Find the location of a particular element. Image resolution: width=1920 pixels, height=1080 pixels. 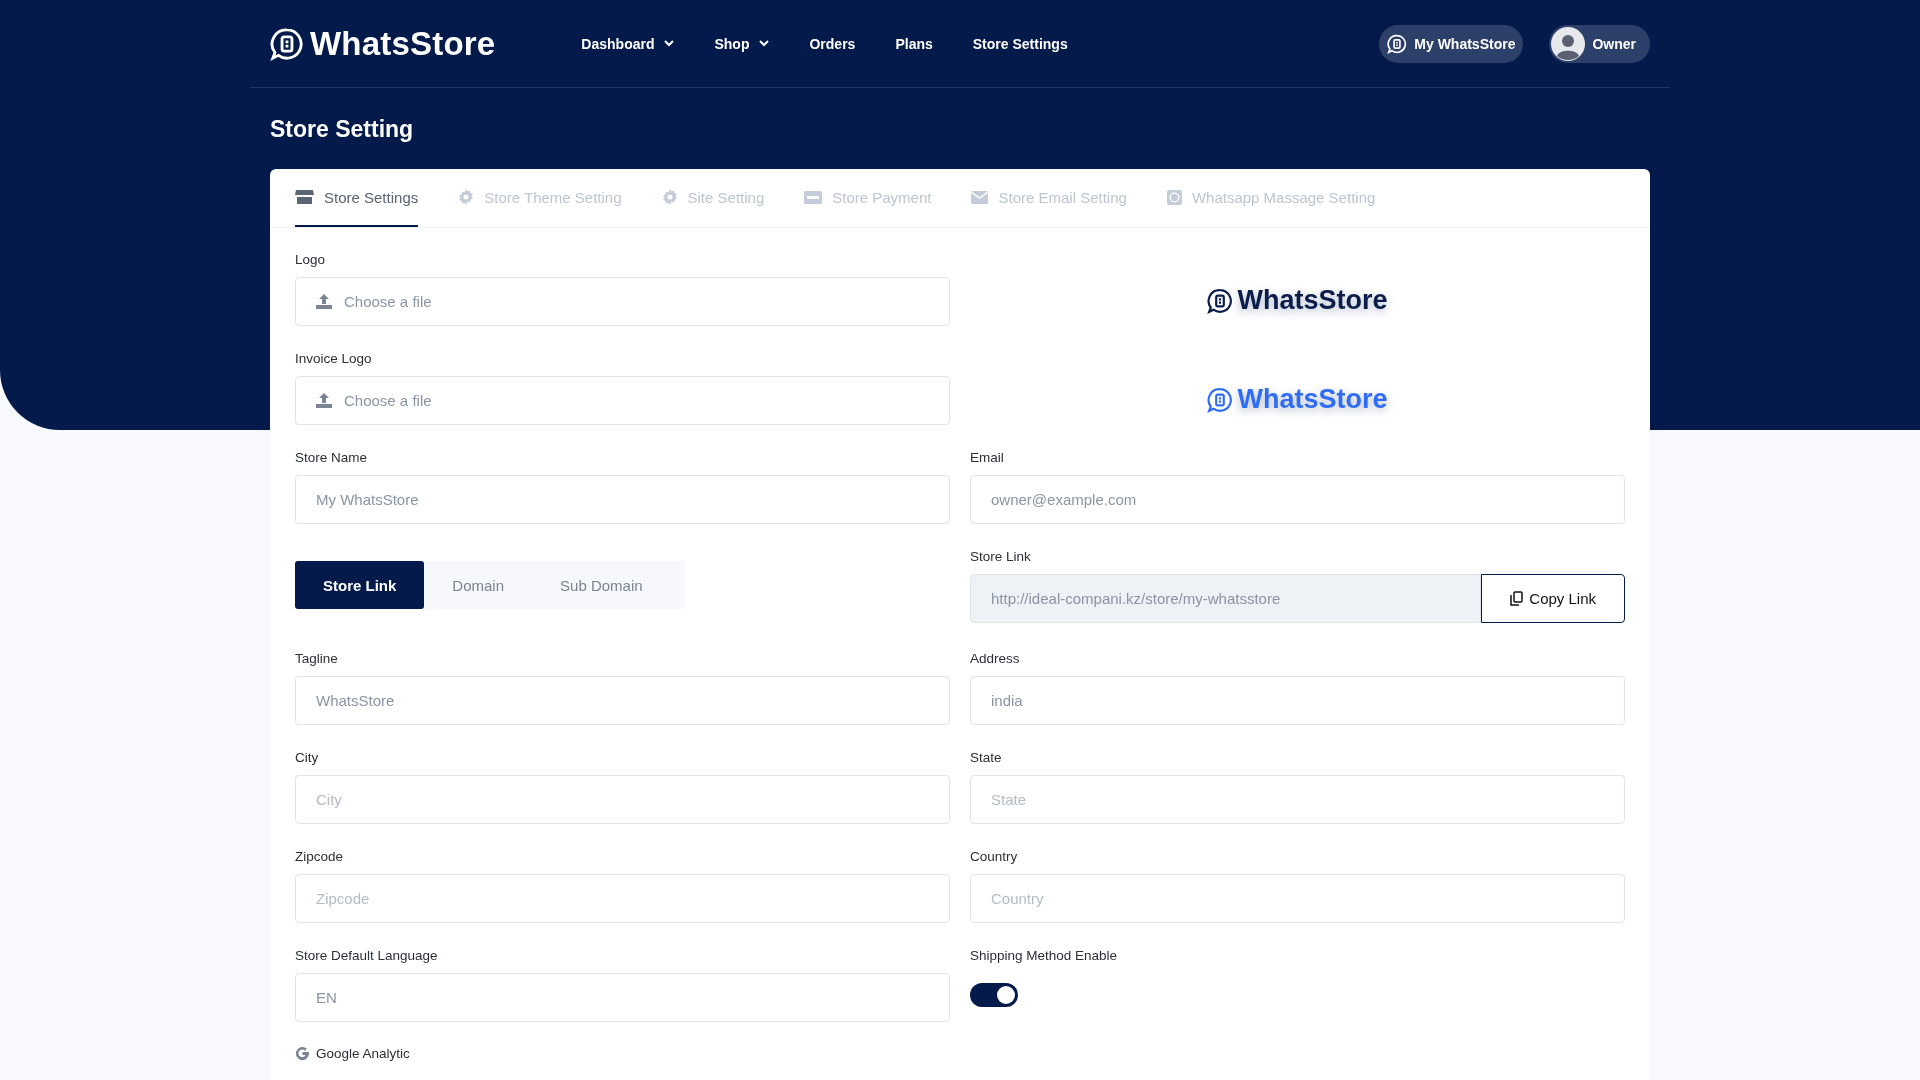

settings-tab: Whatsapp Massage Setting is located at coordinates (1271, 198).